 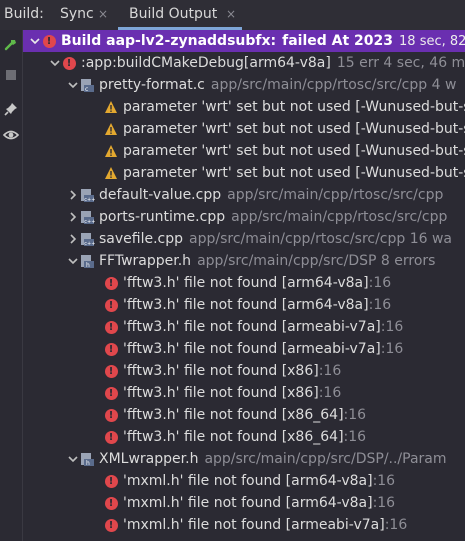 I want to click on tab-sync-close-icon: ×, so click(x=103, y=14).